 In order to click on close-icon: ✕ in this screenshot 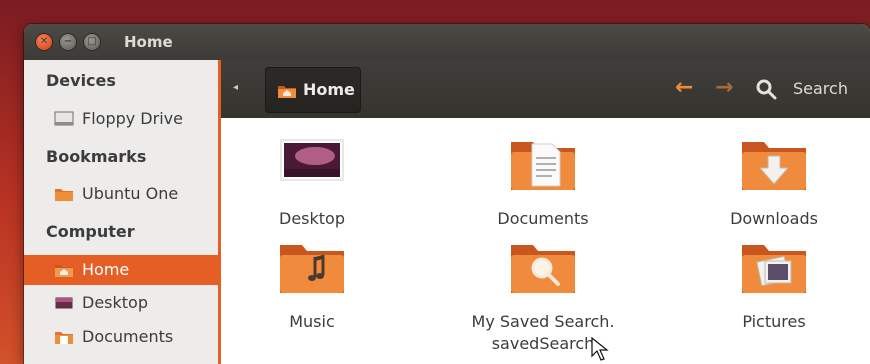, I will do `click(44, 41)`.